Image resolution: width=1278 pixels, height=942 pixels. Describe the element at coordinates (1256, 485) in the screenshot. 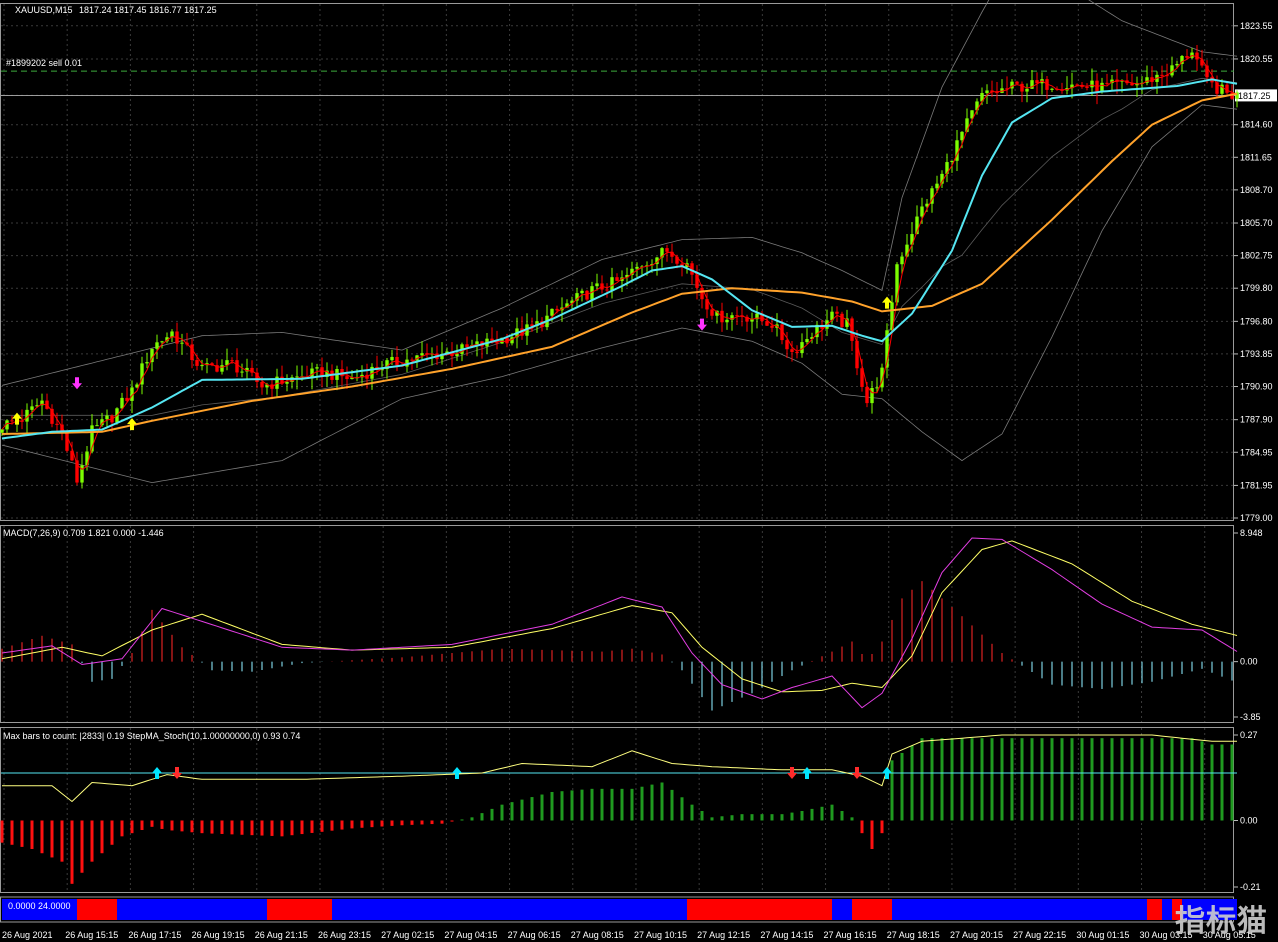

I see `main-ytick-label: 1781.95` at that location.